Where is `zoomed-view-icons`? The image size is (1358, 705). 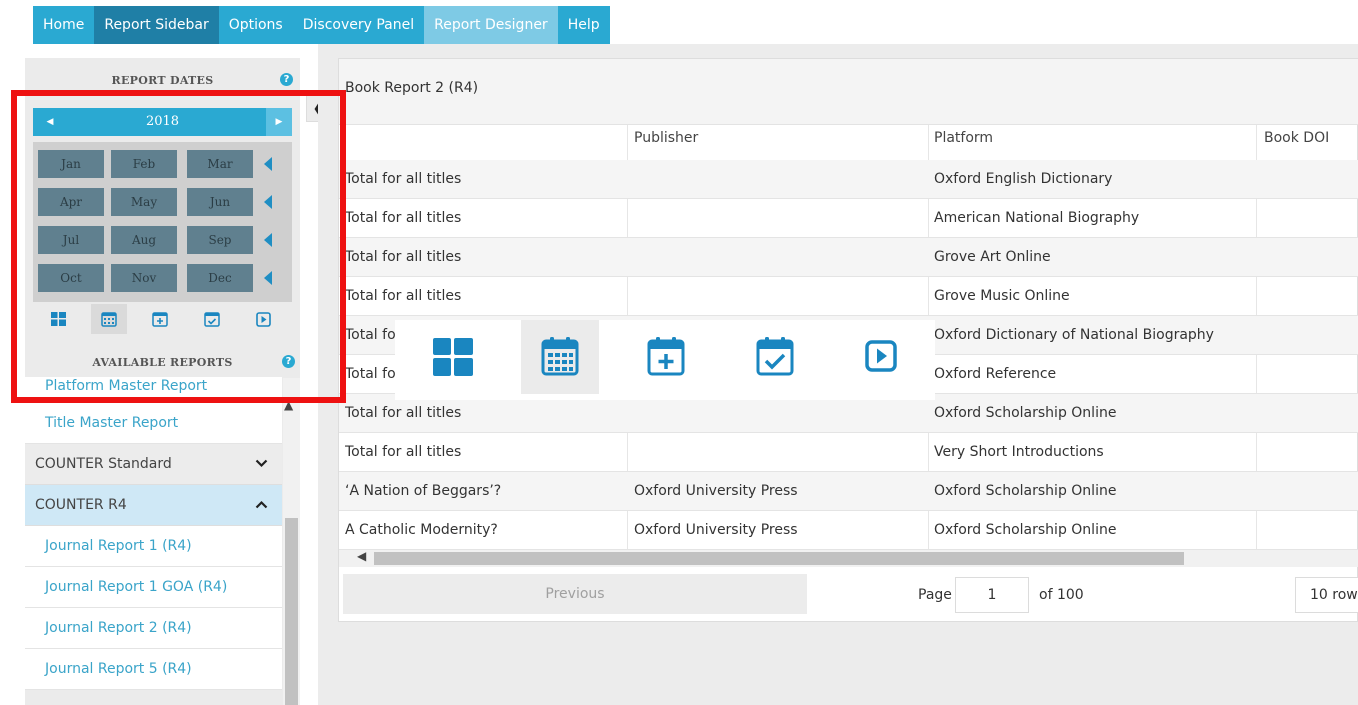
zoomed-view-icons is located at coordinates (665, 360).